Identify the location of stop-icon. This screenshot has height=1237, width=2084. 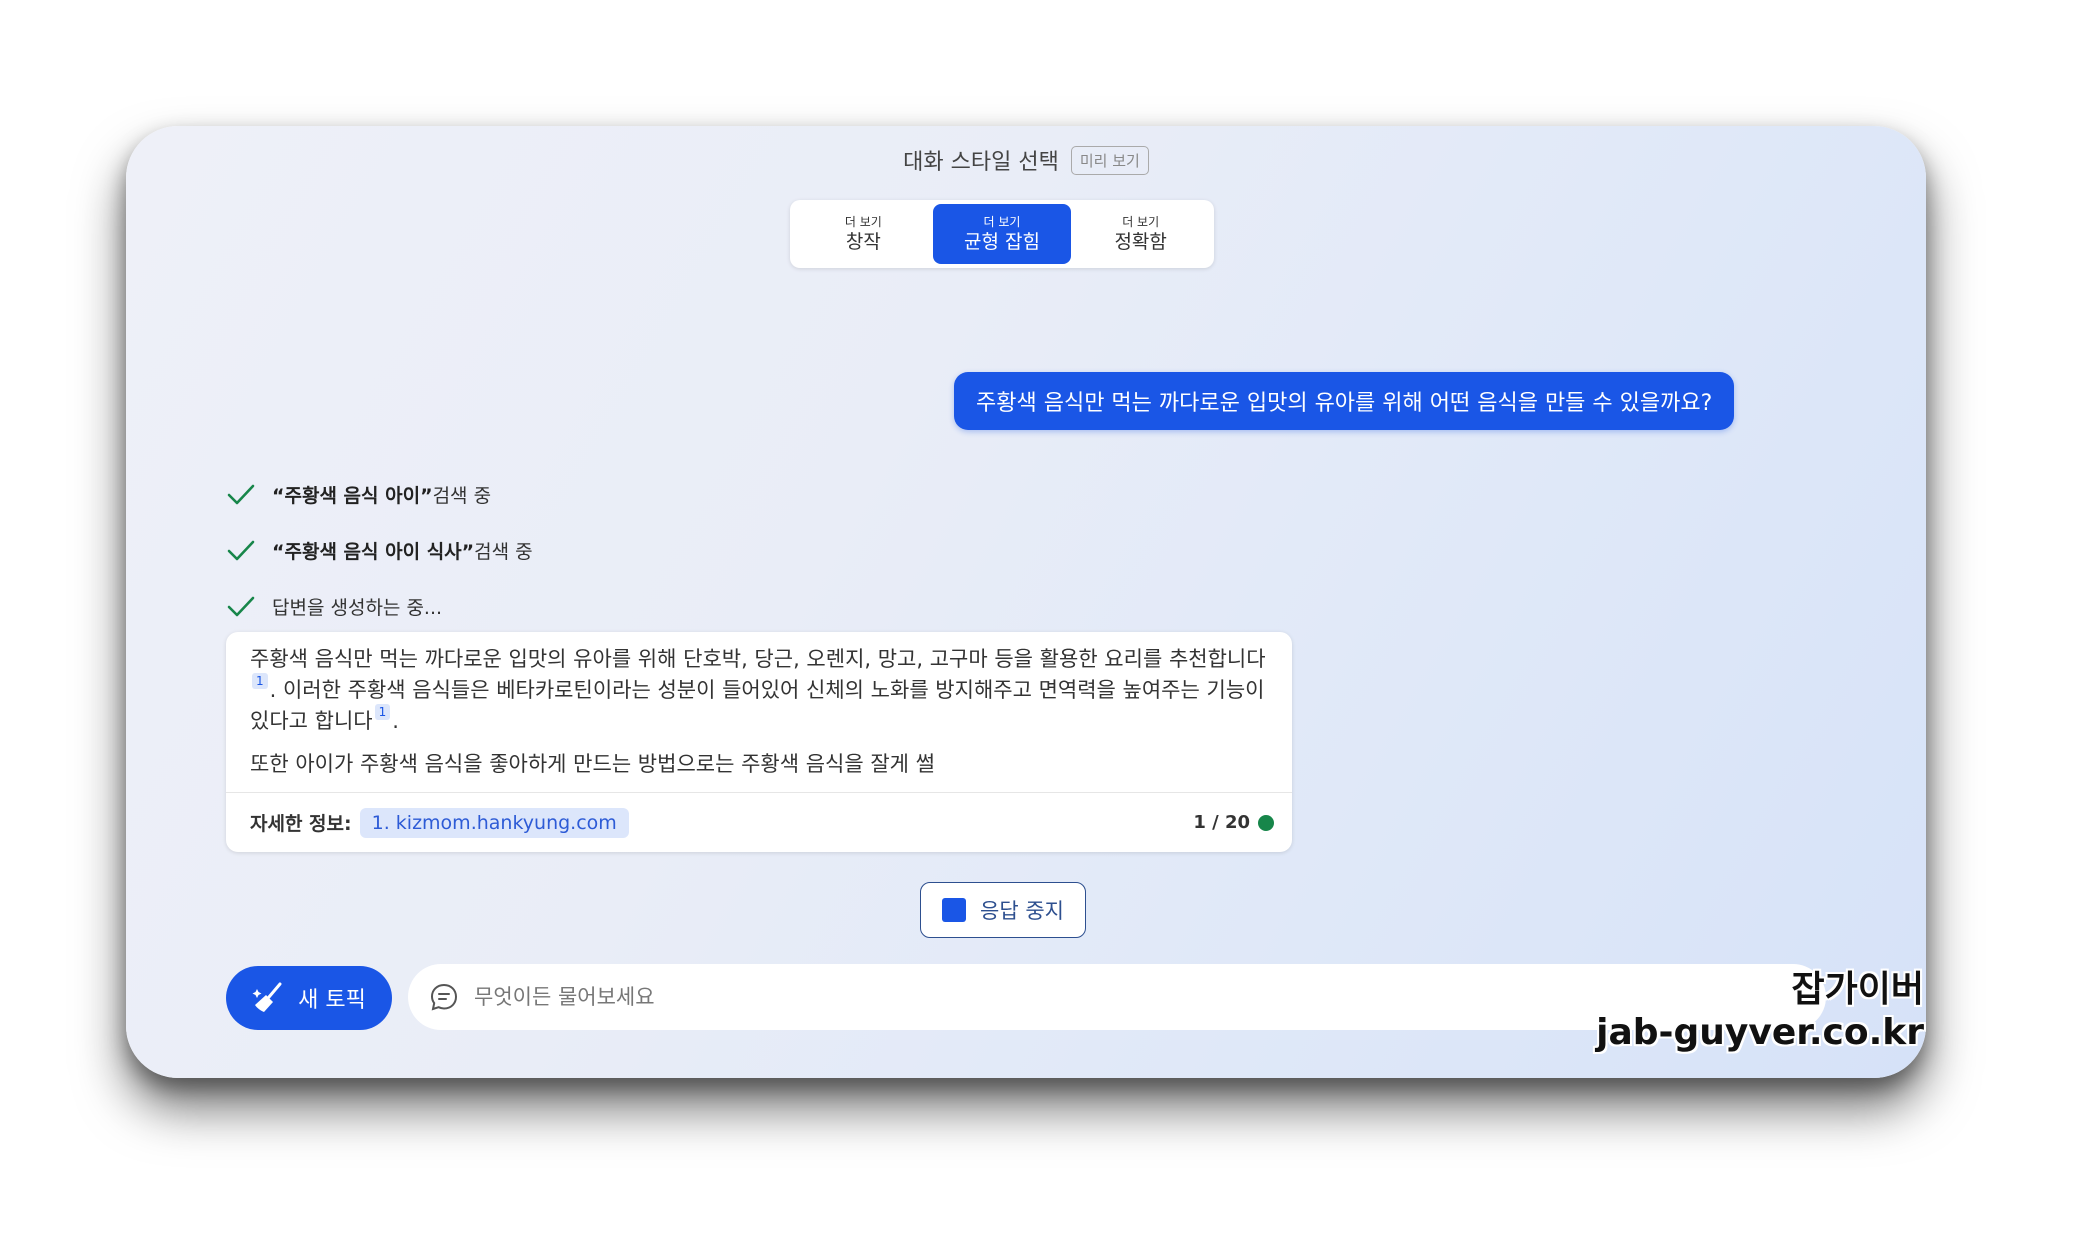
(954, 910).